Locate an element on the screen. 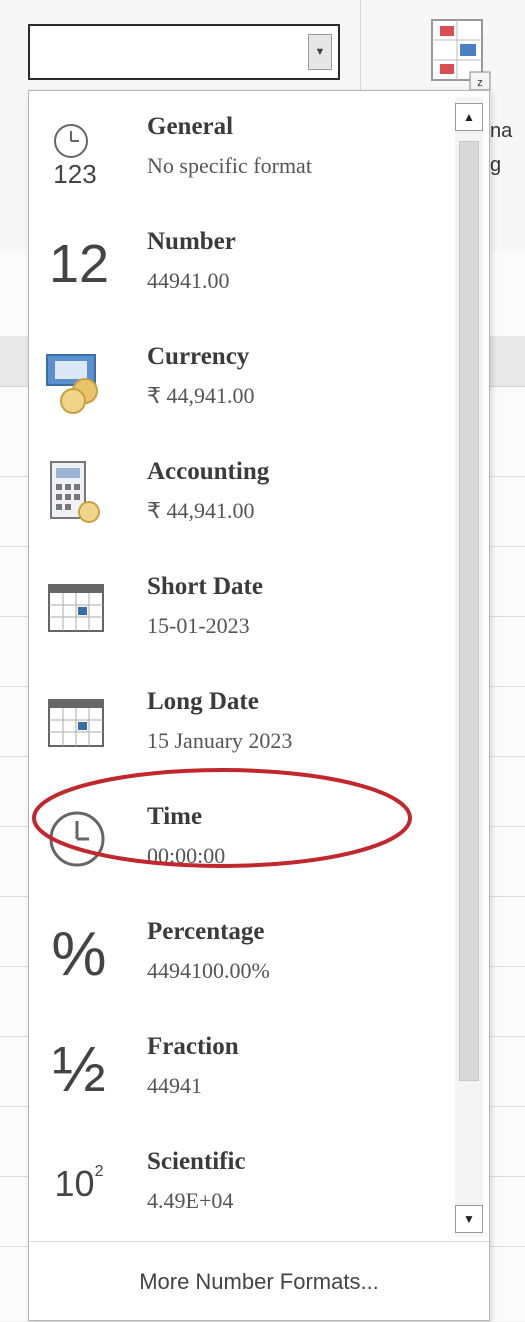 This screenshot has height=1322, width=525. format-name: Number is located at coordinates (191, 241).